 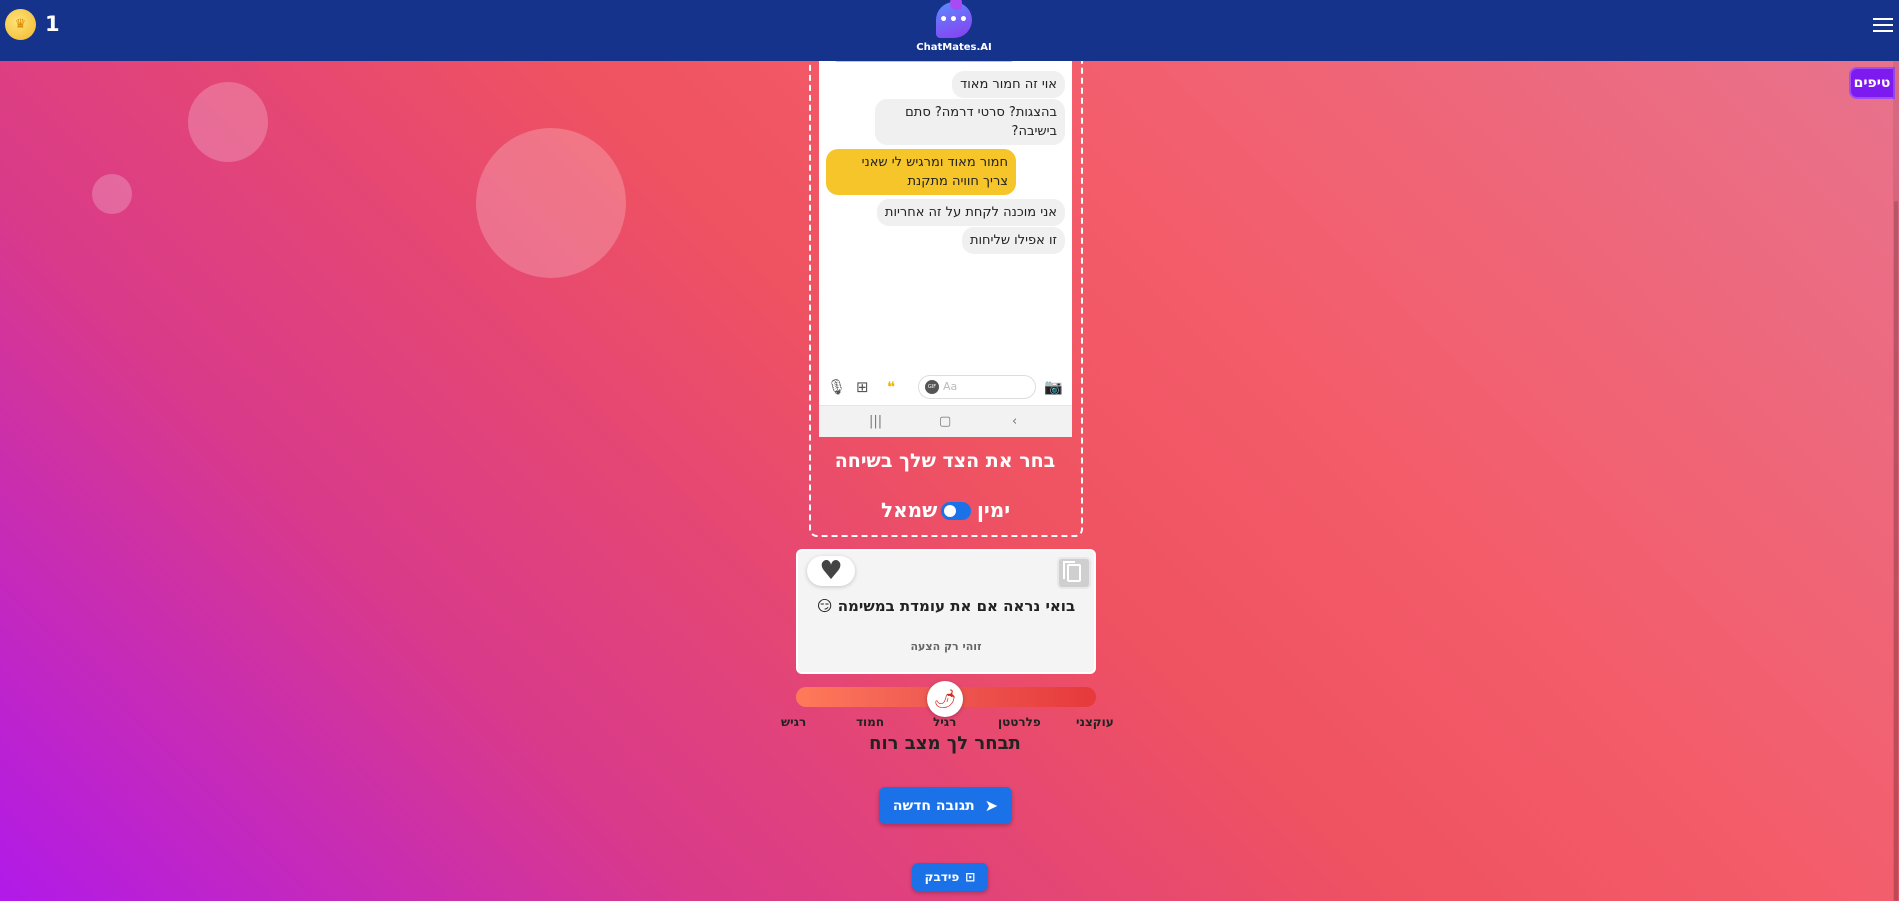 I want to click on chili-pepper-icon: 🌶, so click(x=945, y=699).